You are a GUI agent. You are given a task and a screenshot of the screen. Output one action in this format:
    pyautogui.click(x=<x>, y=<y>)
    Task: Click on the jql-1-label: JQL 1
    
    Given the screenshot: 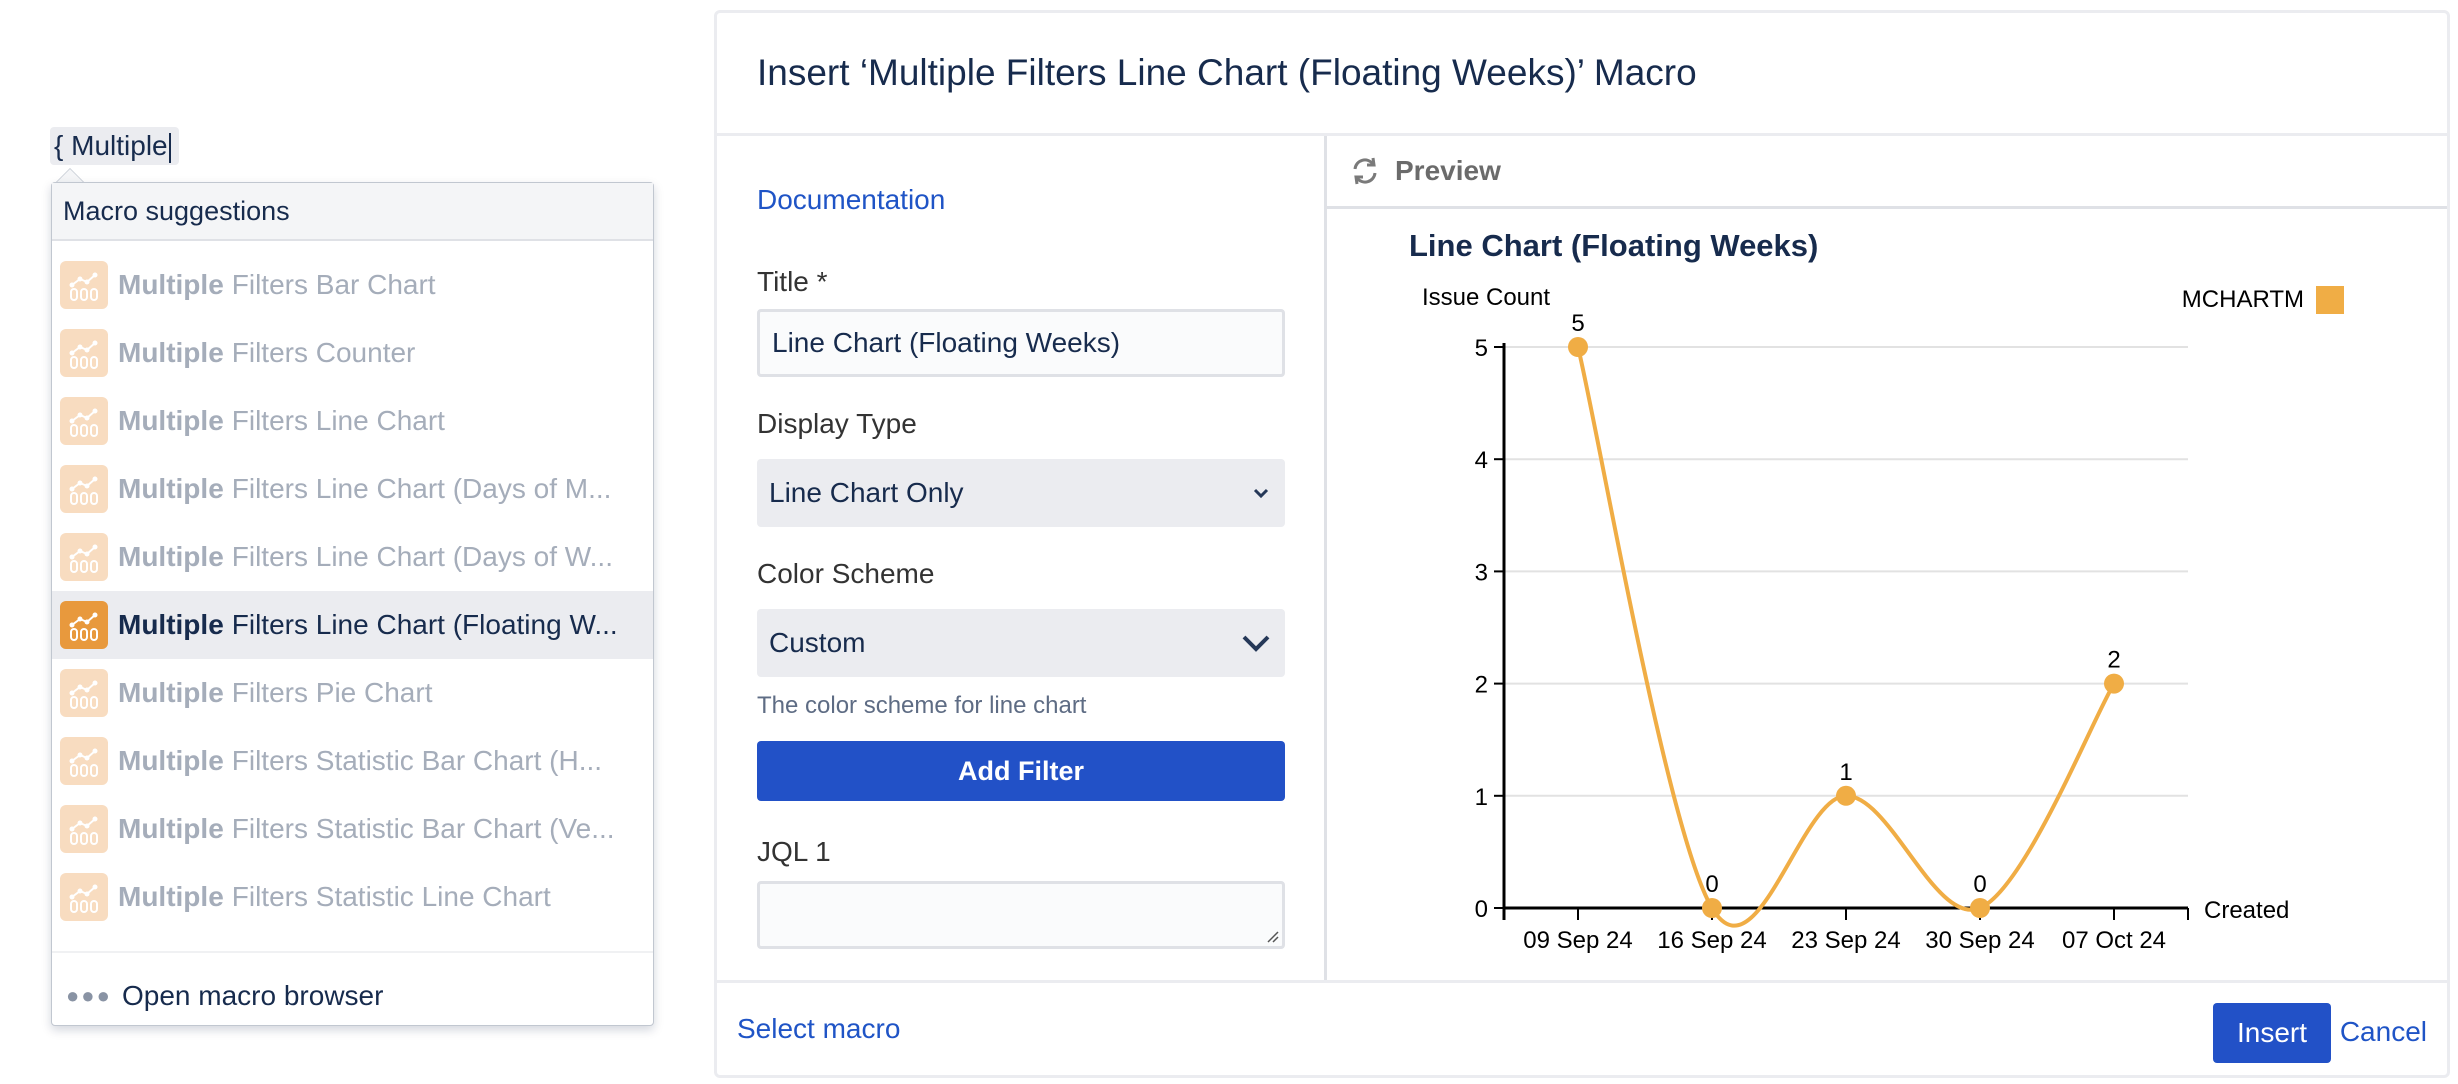 What is the action you would take?
    pyautogui.click(x=794, y=851)
    